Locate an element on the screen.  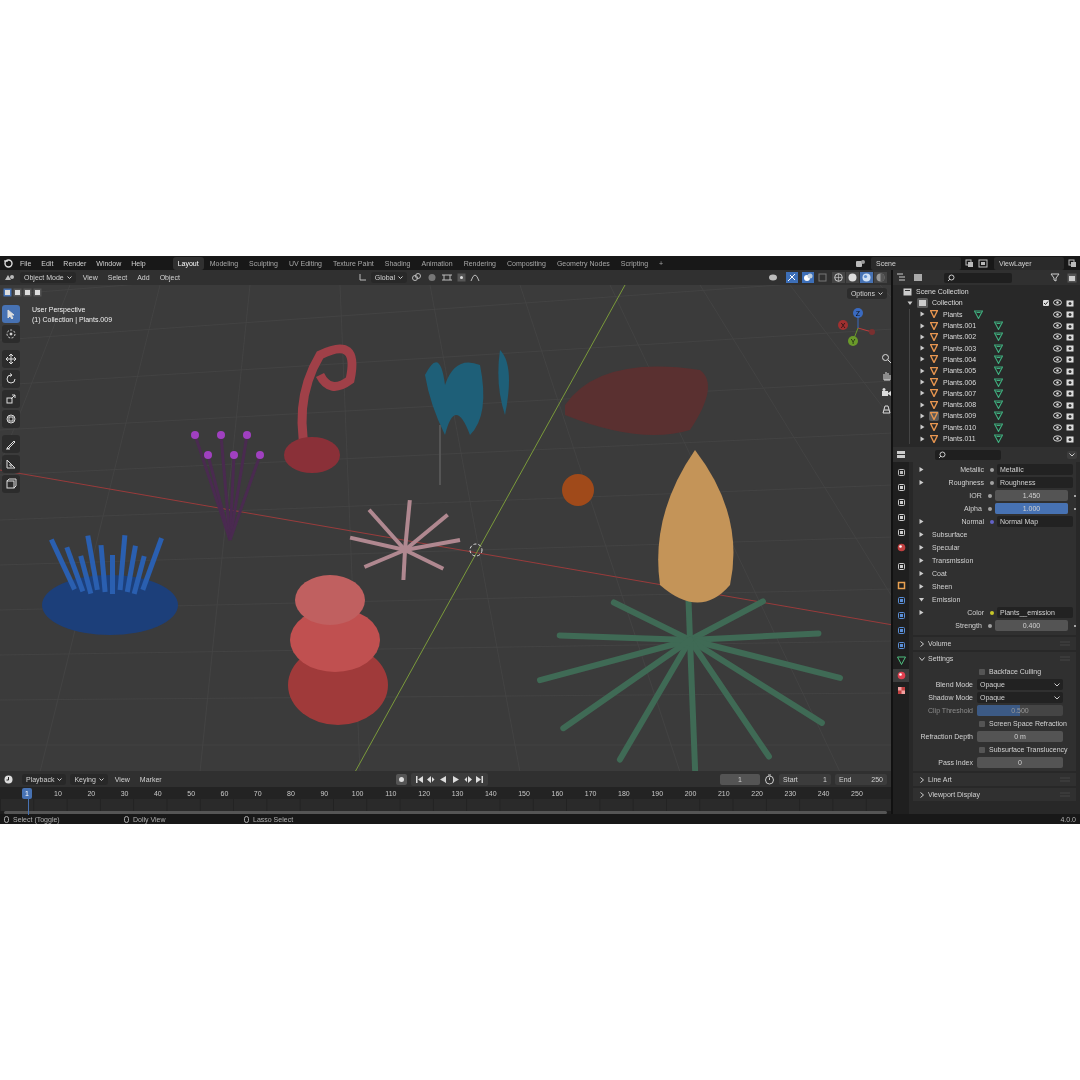
axis-icon is located at coordinates (362, 277).